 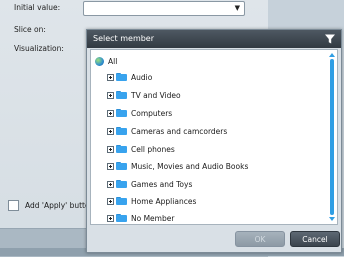 I want to click on scroll-thumb, so click(x=332, y=137).